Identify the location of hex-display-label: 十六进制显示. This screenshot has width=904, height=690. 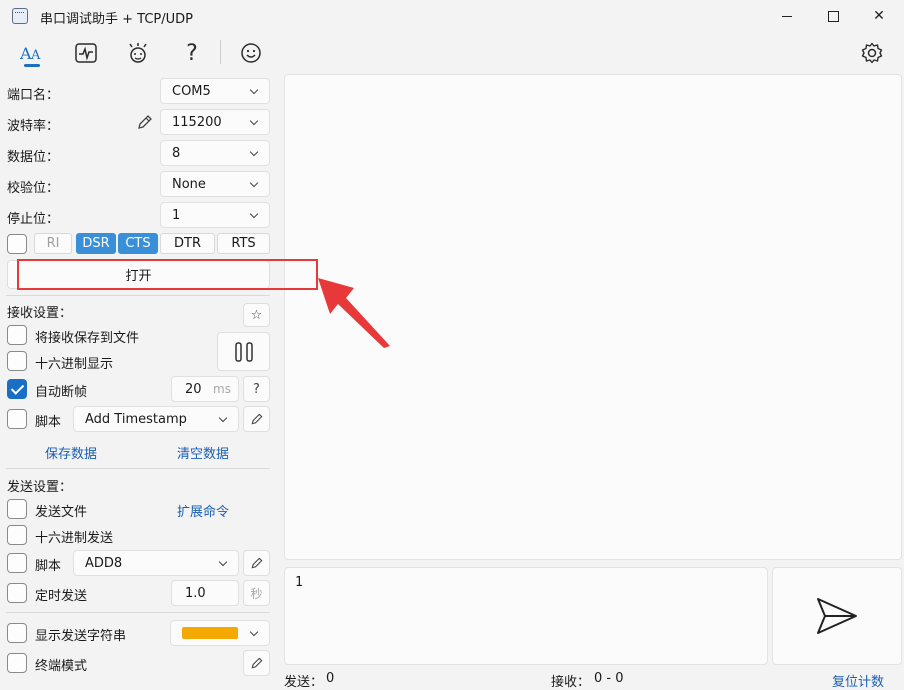
(74, 364).